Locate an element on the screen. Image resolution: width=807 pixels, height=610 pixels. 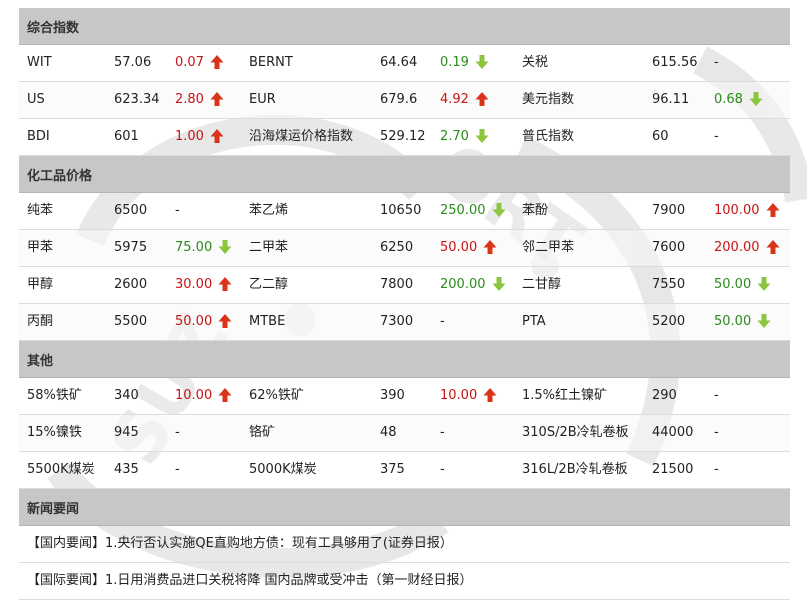
commodity-name: 普氏指数 is located at coordinates (548, 136).